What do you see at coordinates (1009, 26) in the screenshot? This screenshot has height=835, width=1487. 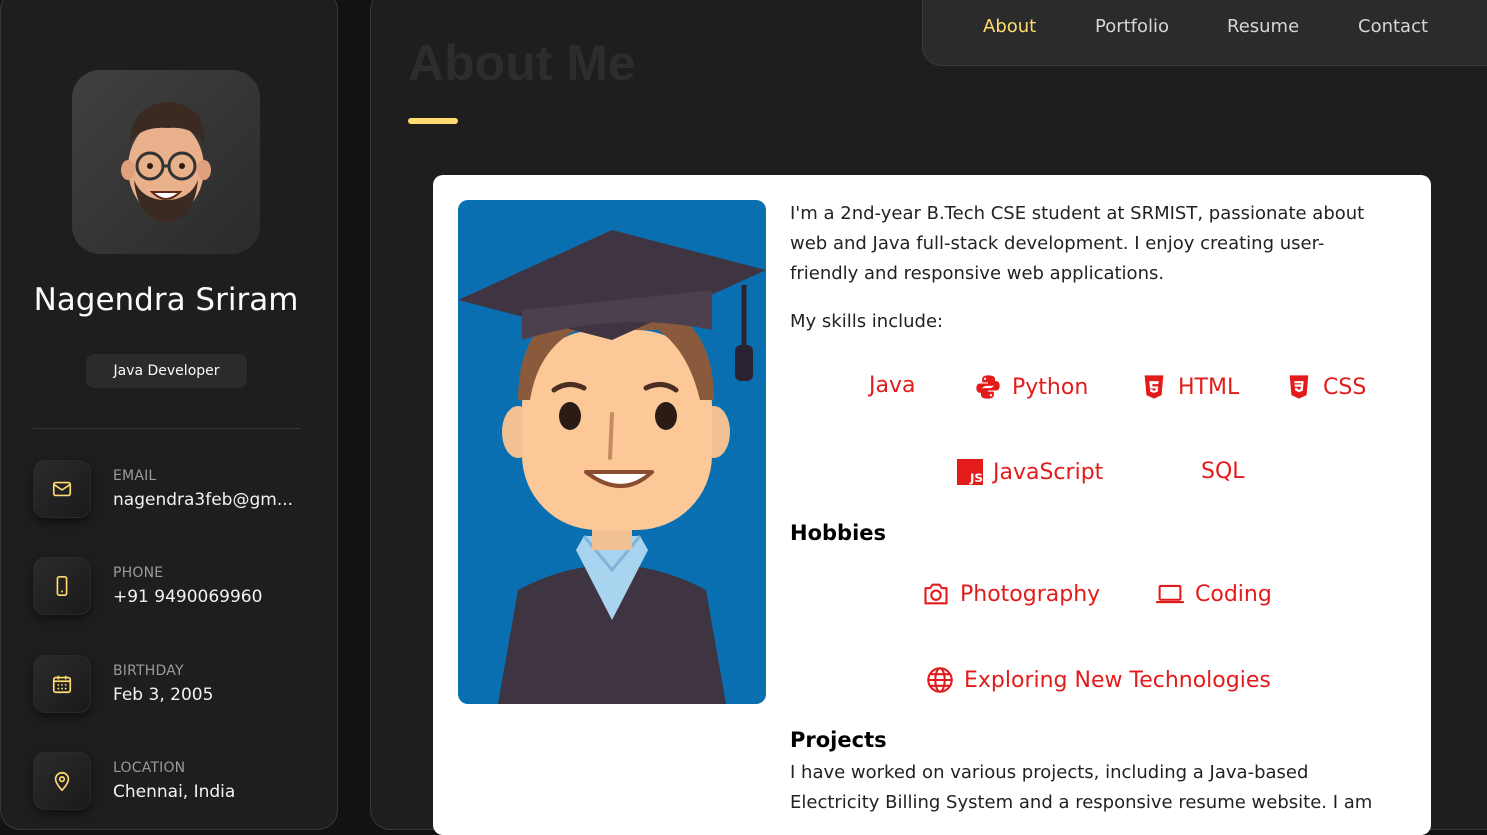 I see `nav-about: About` at bounding box center [1009, 26].